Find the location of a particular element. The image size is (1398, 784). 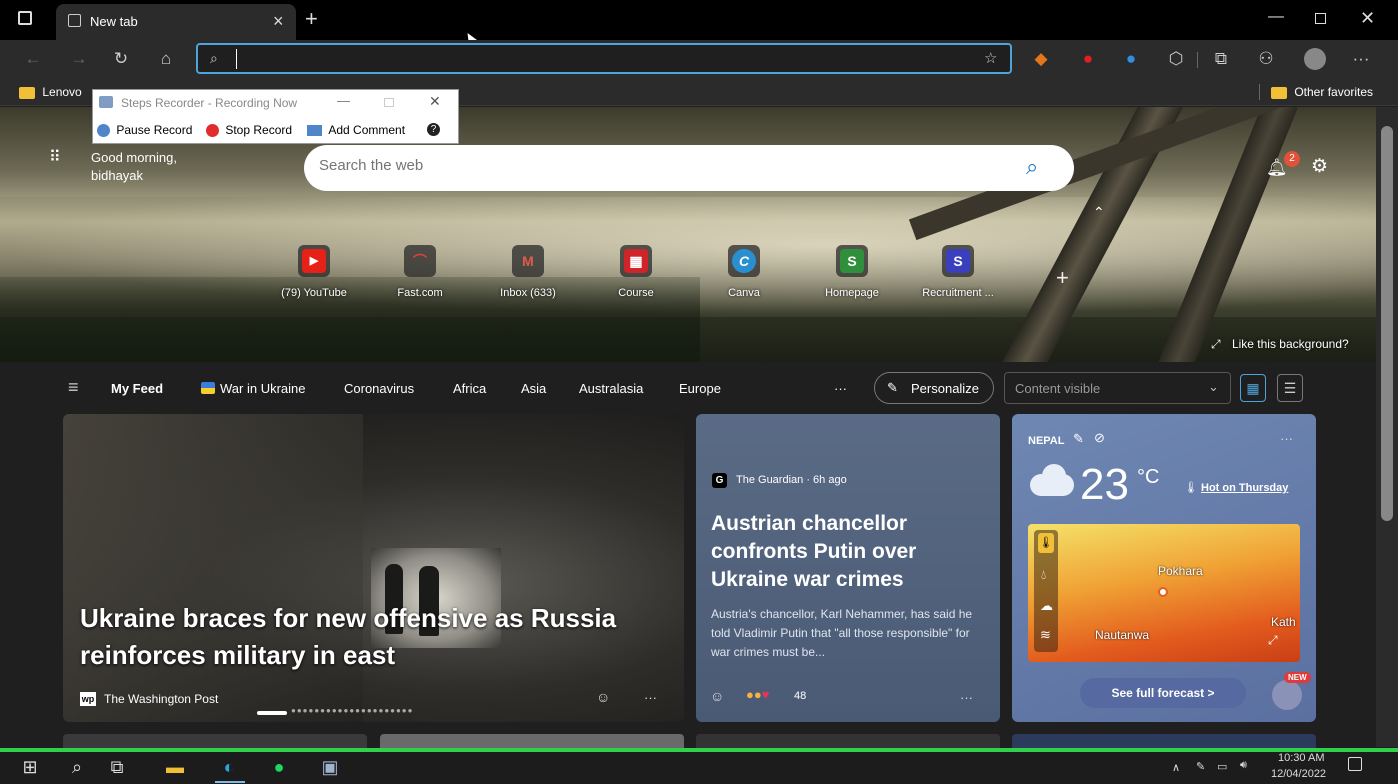

weather-map: 🌡︎ 💧︎ ☁︎ ≋ Pokhara Nautanwa Kath ⤢ is located at coordinates (1164, 593).